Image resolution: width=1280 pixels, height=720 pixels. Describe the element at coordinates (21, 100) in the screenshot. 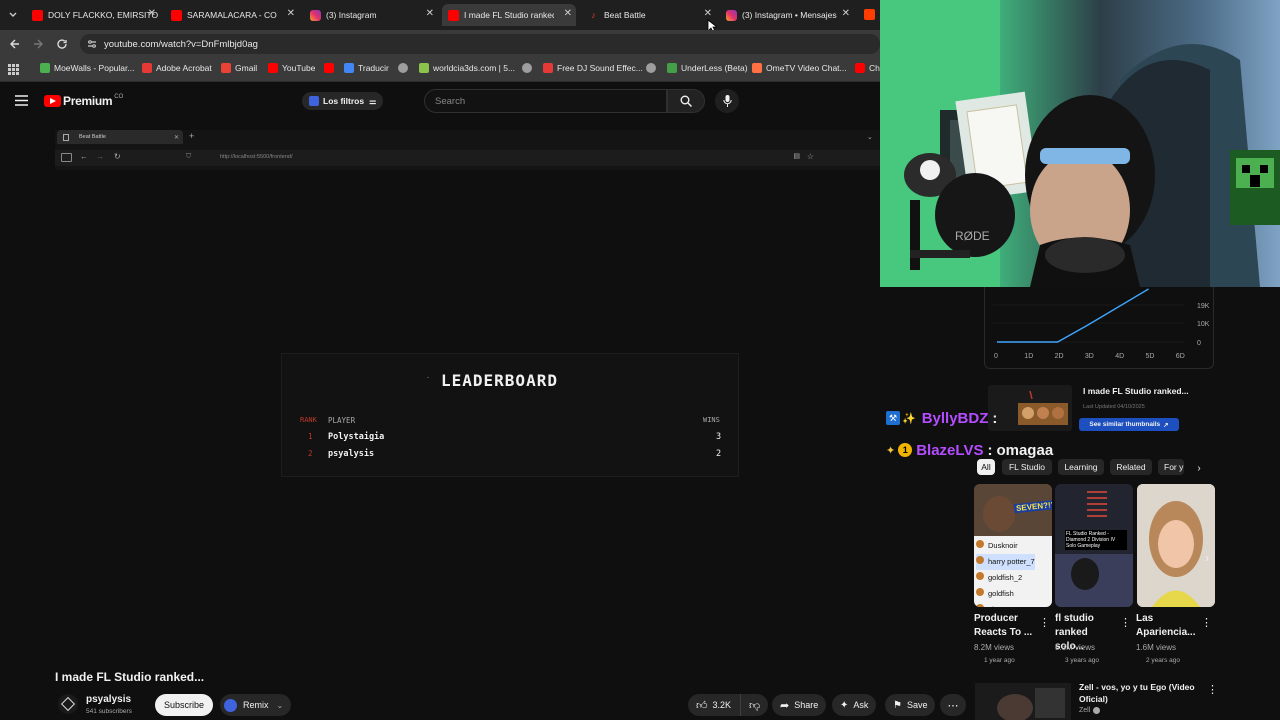

I see `menu-icon` at that location.